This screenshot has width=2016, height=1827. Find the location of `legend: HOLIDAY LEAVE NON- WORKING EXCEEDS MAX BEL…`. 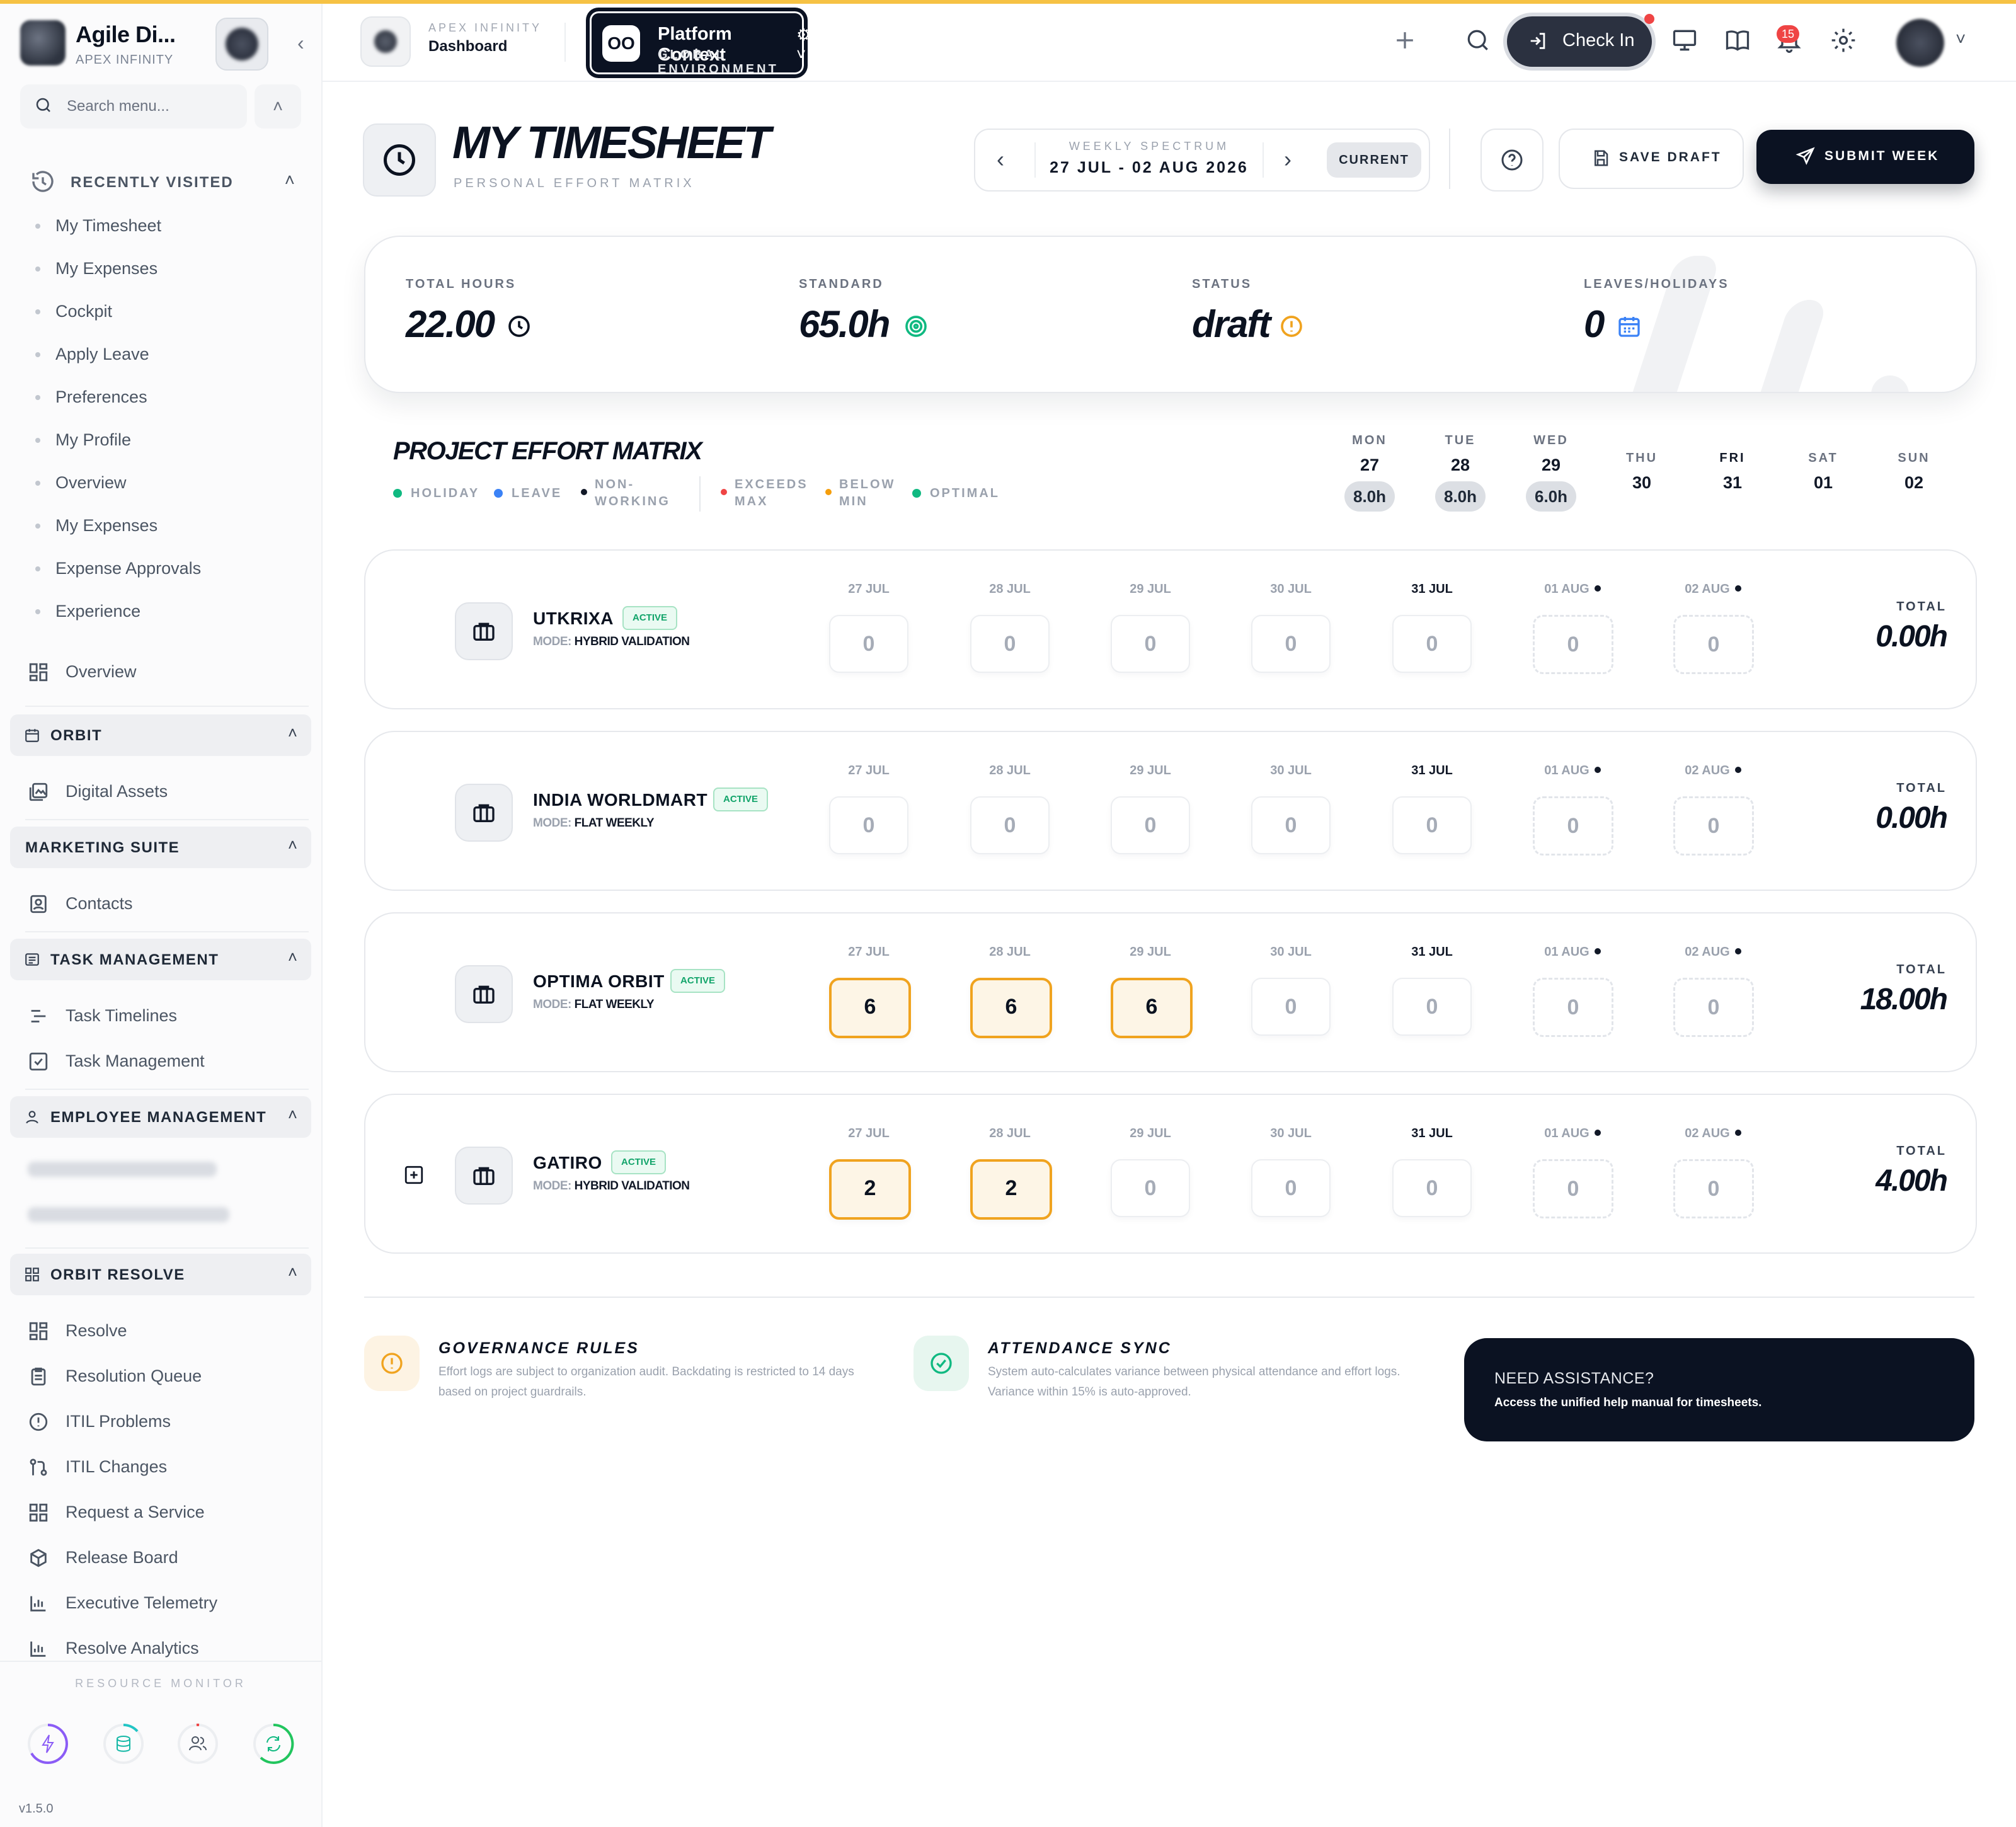

legend: HOLIDAY LEAVE NON- WORKING EXCEEDS MAX BEL… is located at coordinates (708, 495).